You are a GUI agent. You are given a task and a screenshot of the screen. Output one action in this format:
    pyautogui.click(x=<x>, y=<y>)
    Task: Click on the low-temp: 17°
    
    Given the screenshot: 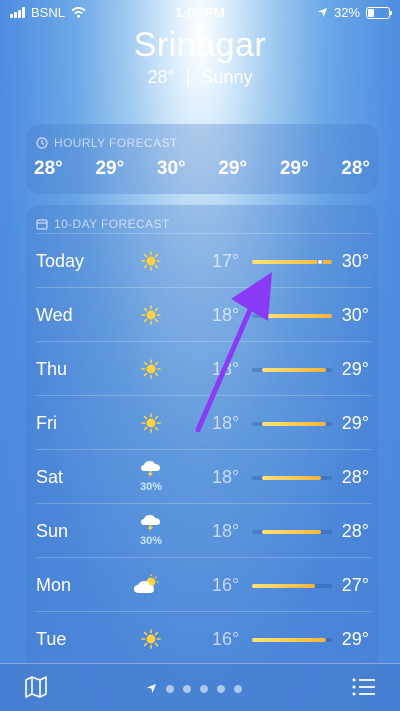 What is the action you would take?
    pyautogui.click(x=226, y=261)
    